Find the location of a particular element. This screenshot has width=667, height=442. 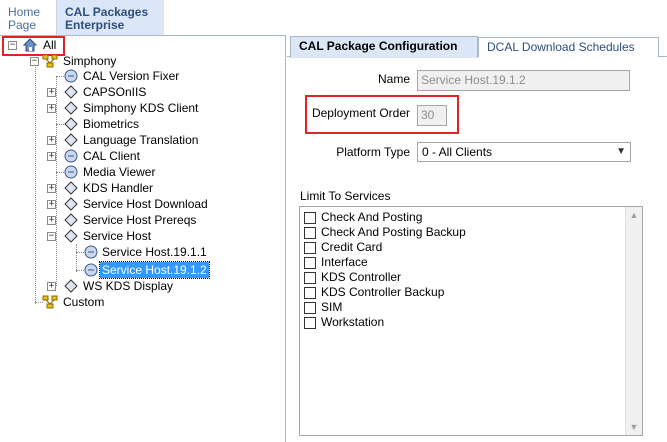

service-label: Credit Card is located at coordinates (352, 247).